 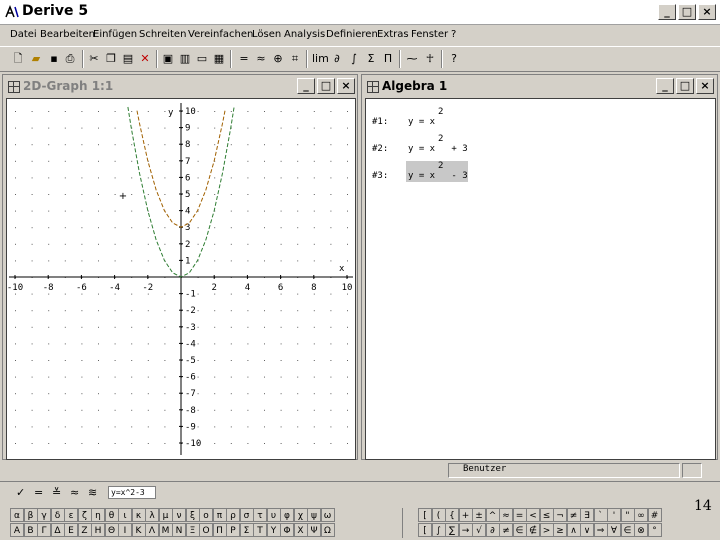 What do you see at coordinates (74, 492) in the screenshot?
I see `author-approximate-icon: ≈` at bounding box center [74, 492].